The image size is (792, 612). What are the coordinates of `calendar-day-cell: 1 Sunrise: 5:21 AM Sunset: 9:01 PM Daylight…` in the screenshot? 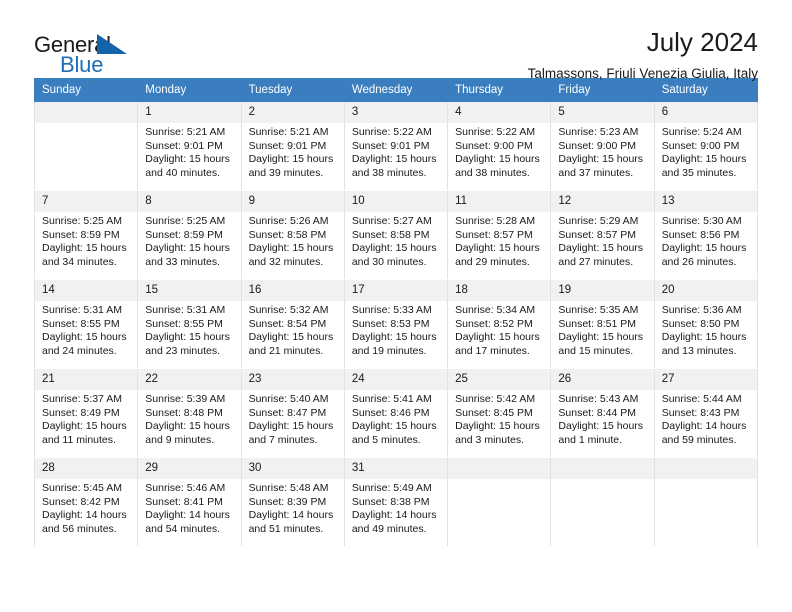 It's located at (189, 146).